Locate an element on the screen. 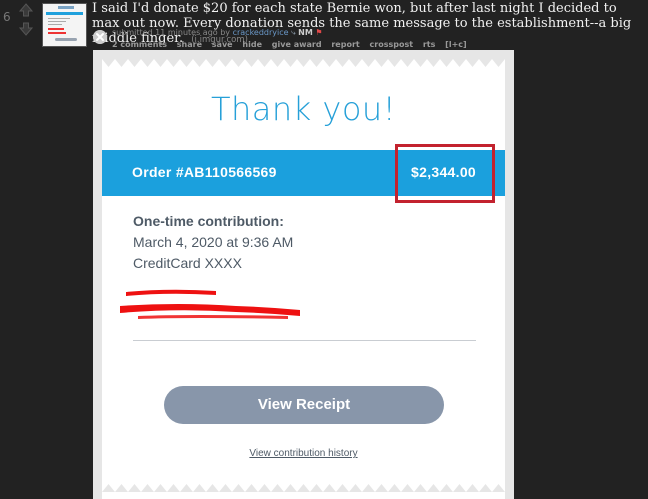 The image size is (648, 499). view-receipt-button: View Receipt is located at coordinates (304, 405).